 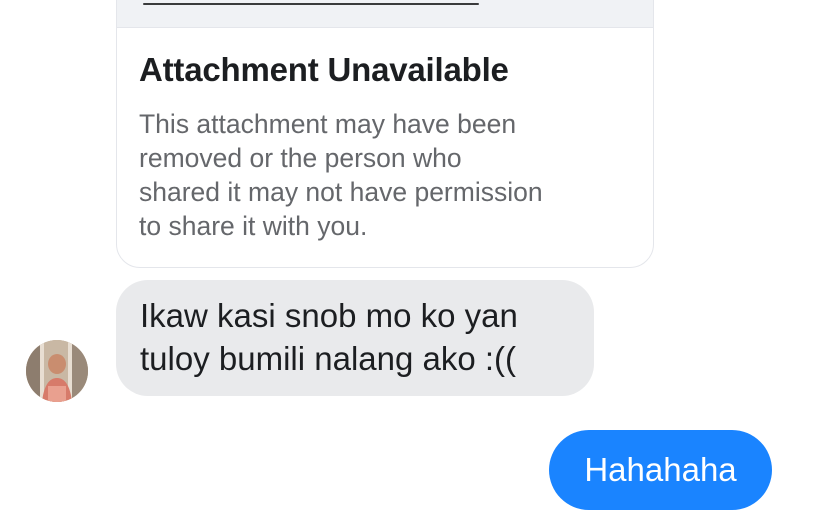 I want to click on received-message-line: tuloy bumili nalang ako :((, so click(x=328, y=358).